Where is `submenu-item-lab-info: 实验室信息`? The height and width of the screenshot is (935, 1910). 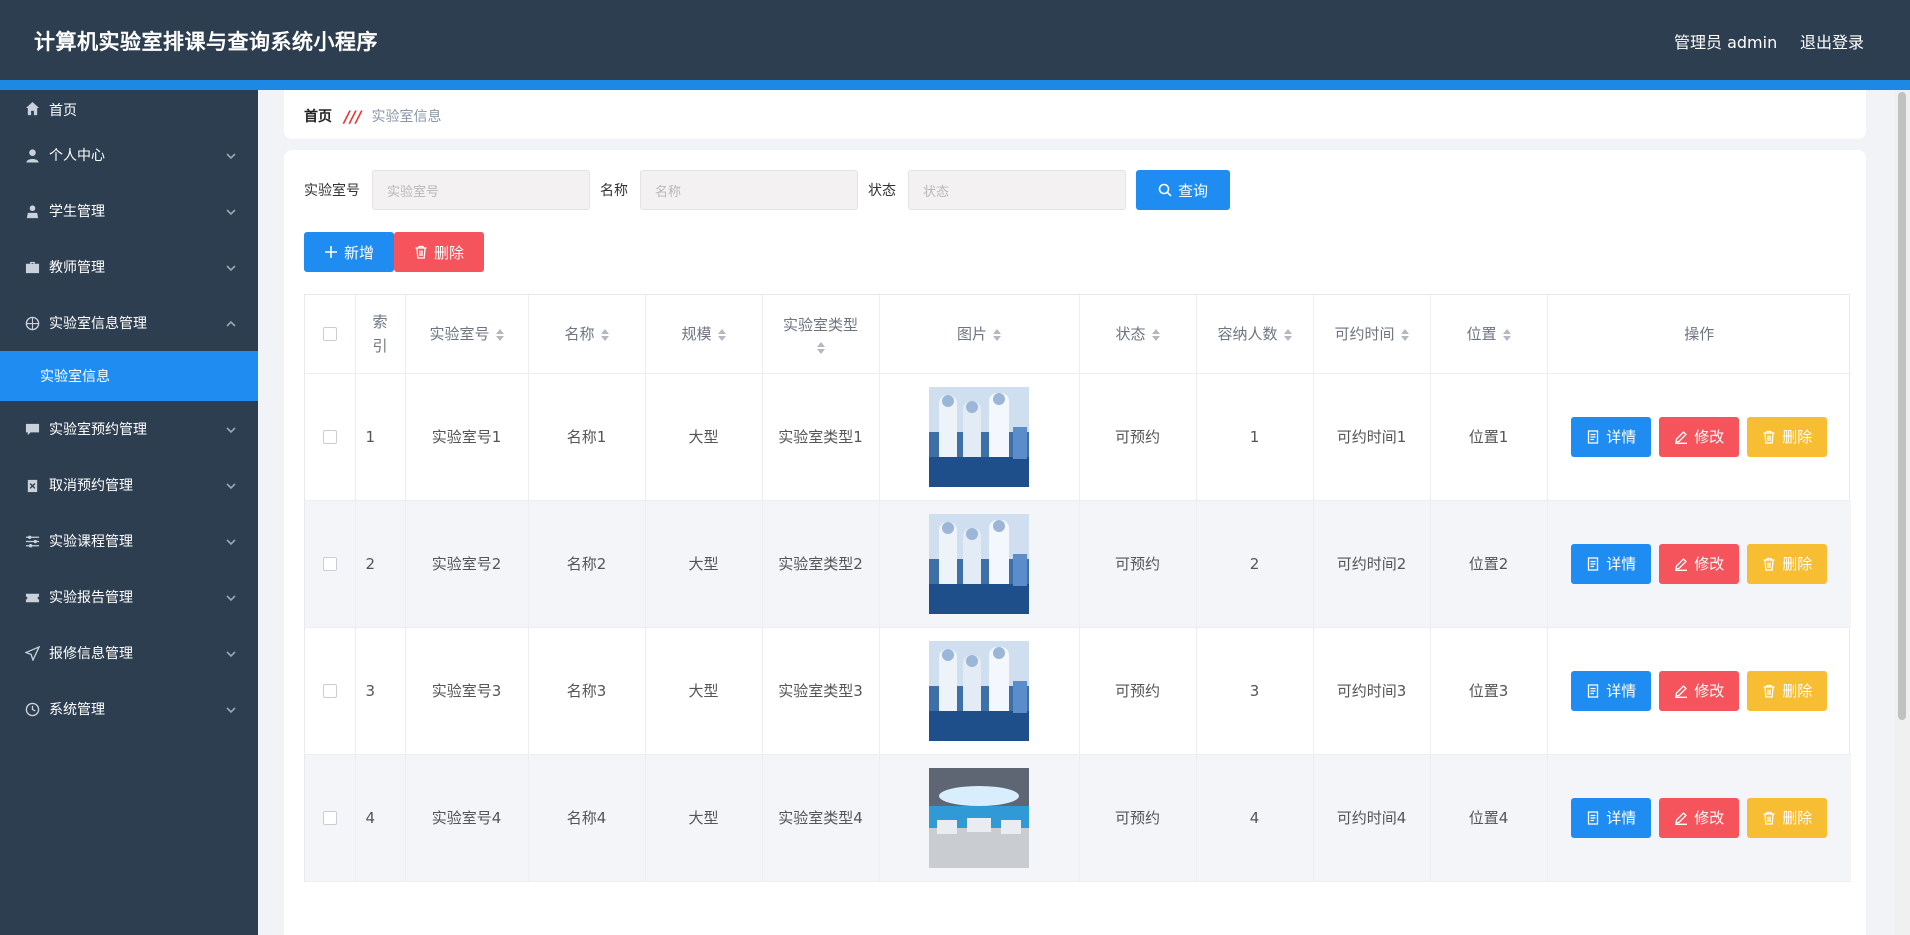 submenu-item-lab-info: 实验室信息 is located at coordinates (129, 376).